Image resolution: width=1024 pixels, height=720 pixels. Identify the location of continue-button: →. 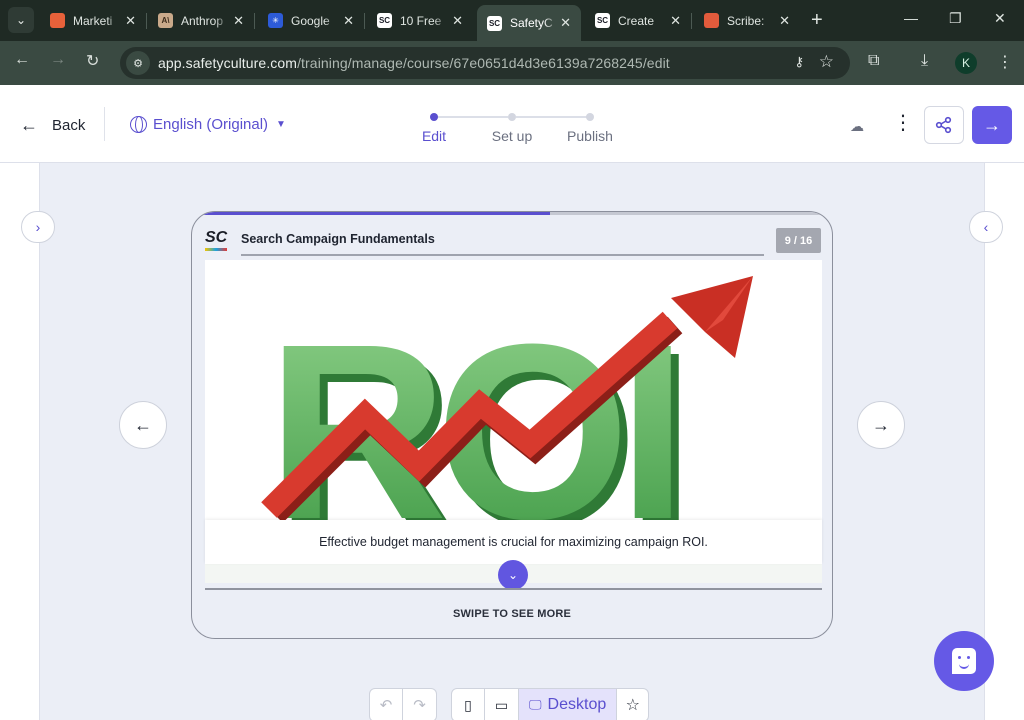
(992, 125).